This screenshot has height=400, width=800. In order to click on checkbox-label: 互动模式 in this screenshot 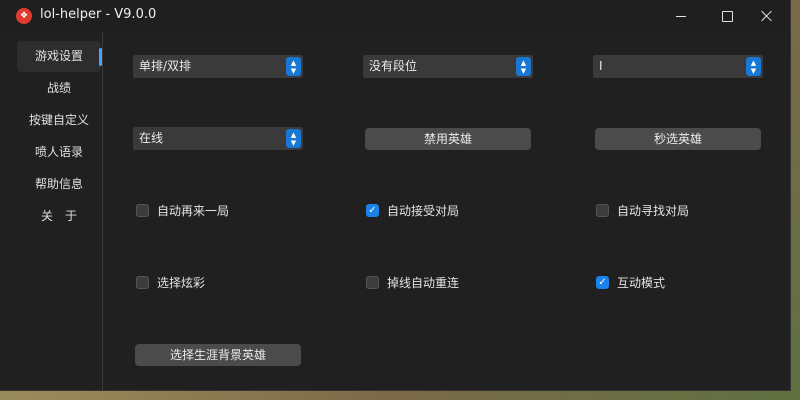, I will do `click(641, 283)`.